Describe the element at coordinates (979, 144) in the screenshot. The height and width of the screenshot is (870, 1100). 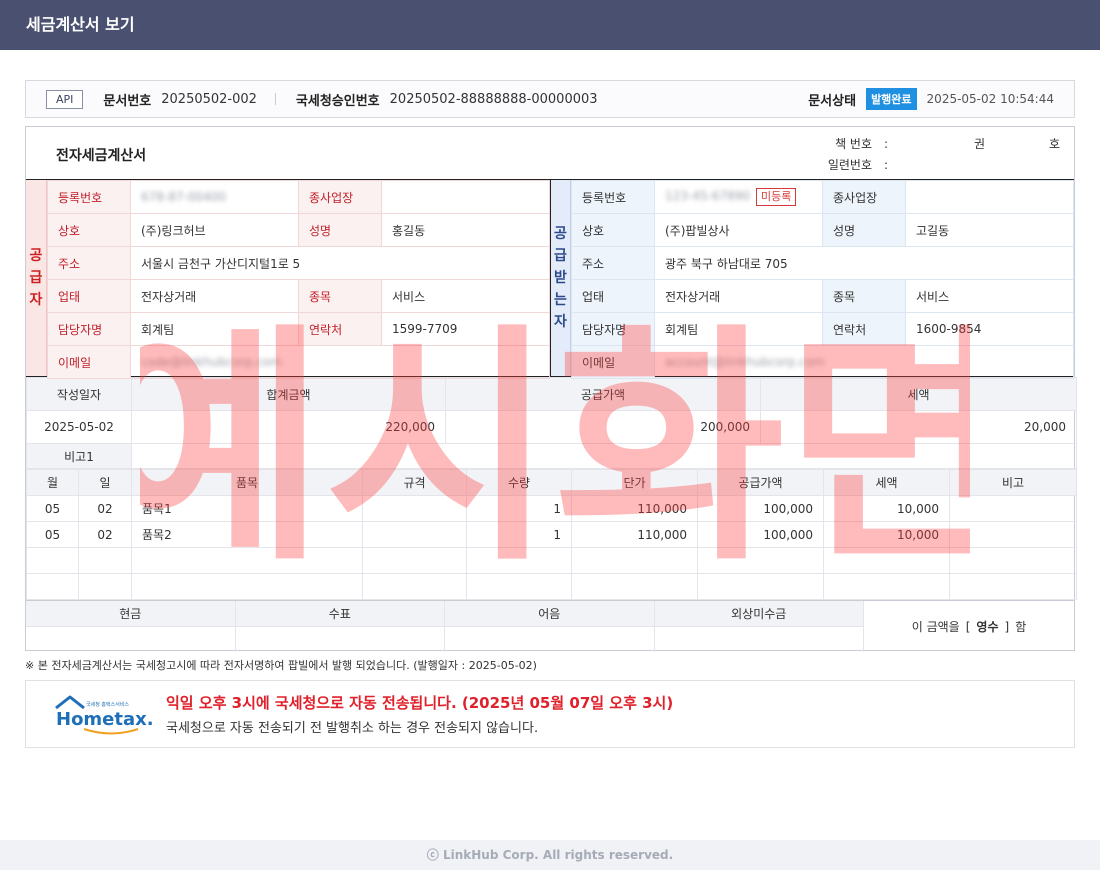
I see `gwon-label: 권` at that location.